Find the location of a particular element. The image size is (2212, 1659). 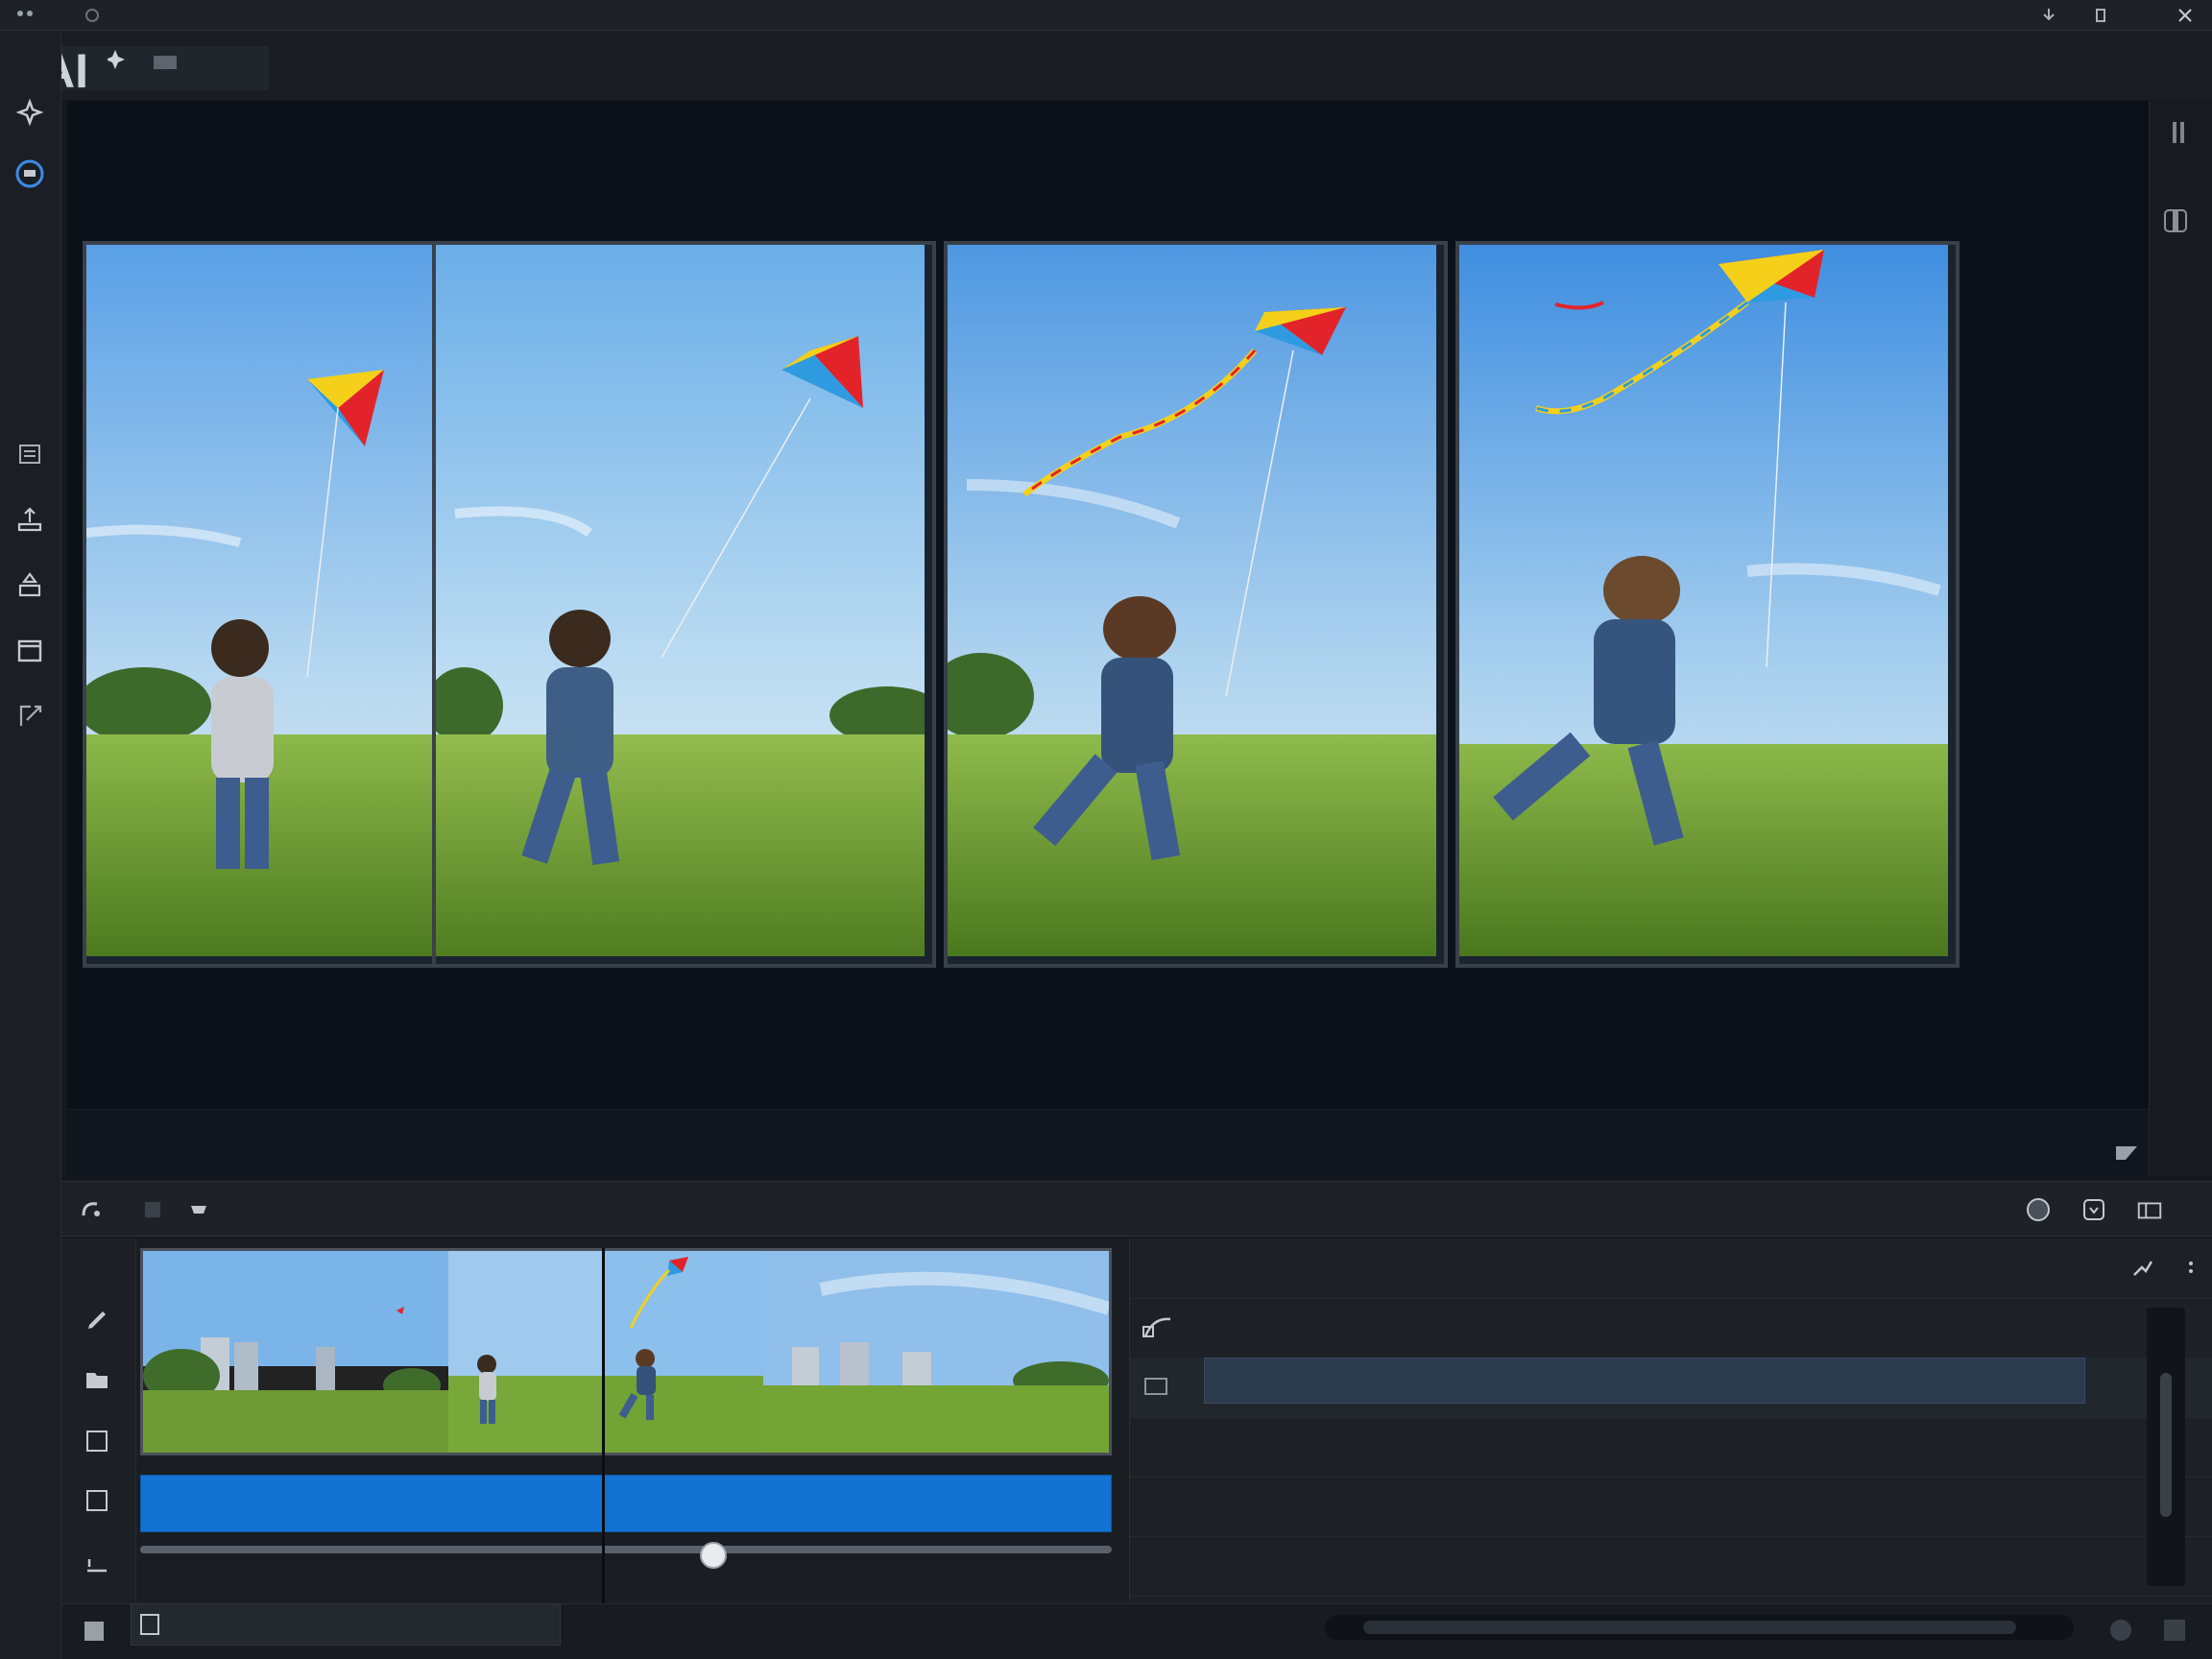

upload-icon is located at coordinates (30, 519).